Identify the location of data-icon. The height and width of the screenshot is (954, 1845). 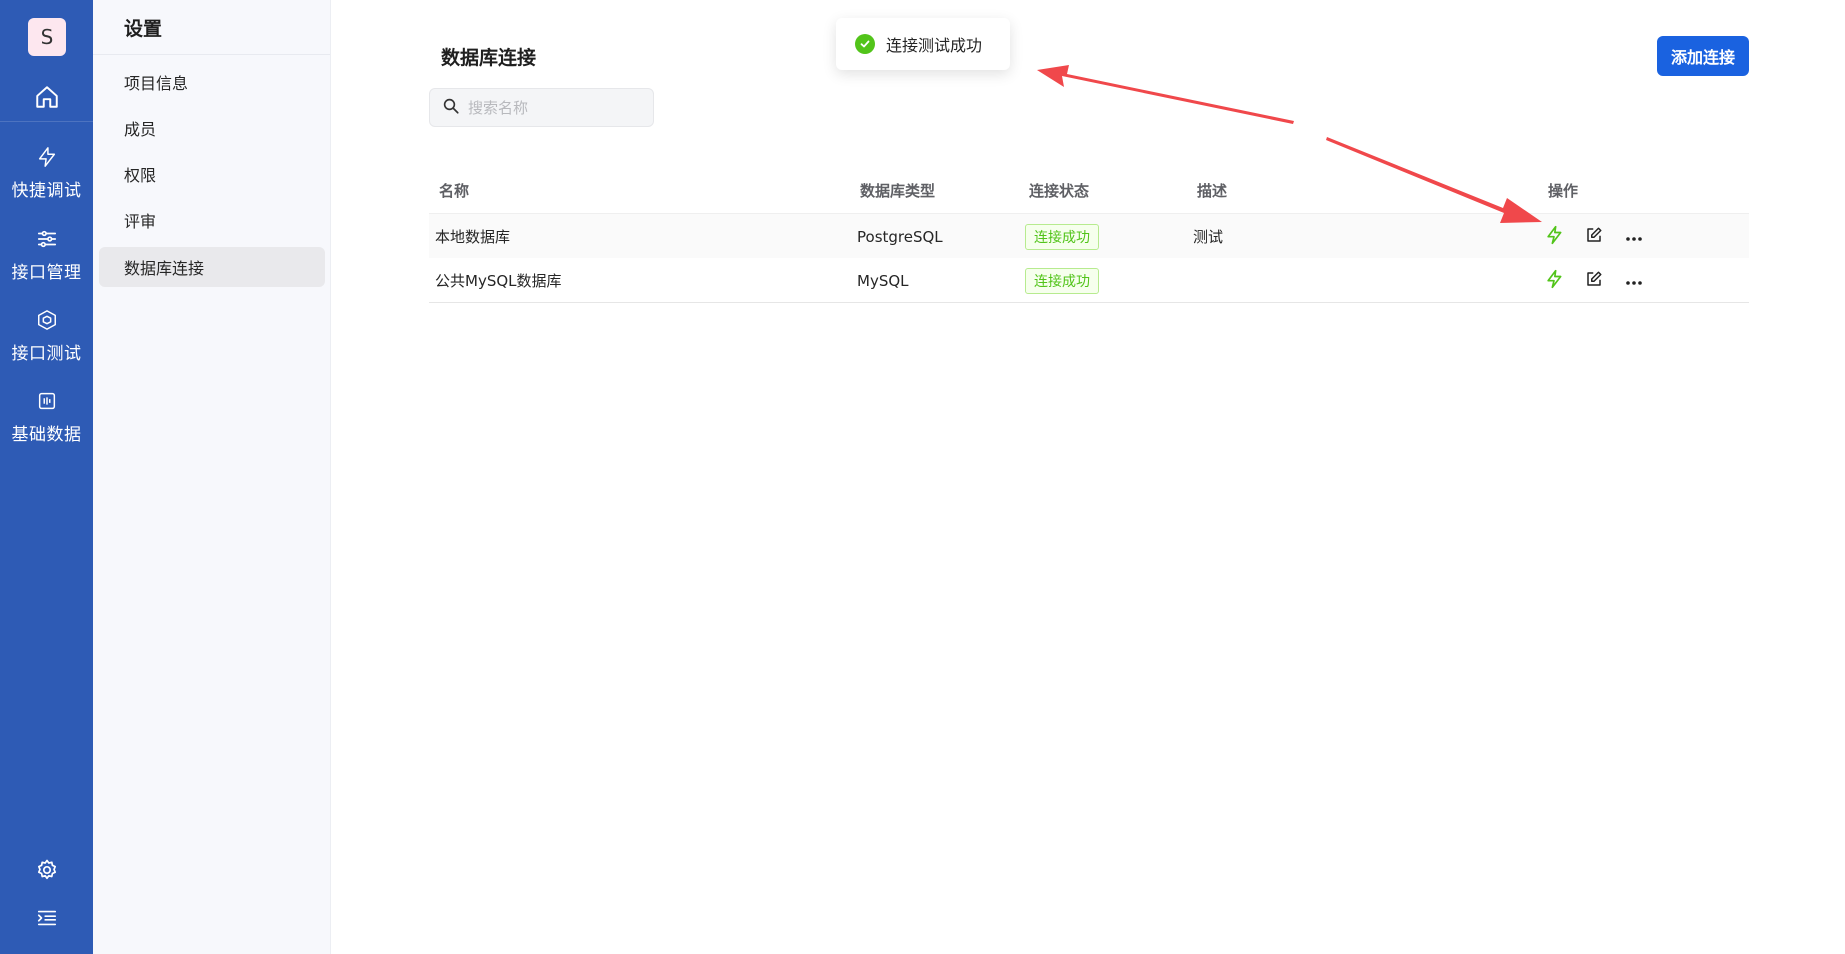
(47, 401).